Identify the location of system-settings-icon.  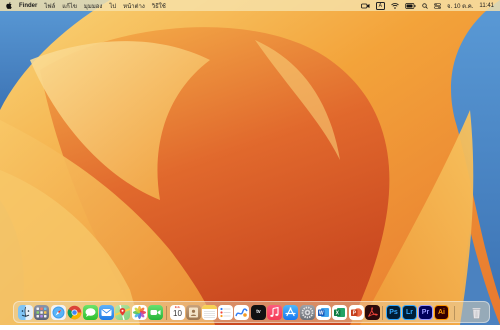
(307, 312).